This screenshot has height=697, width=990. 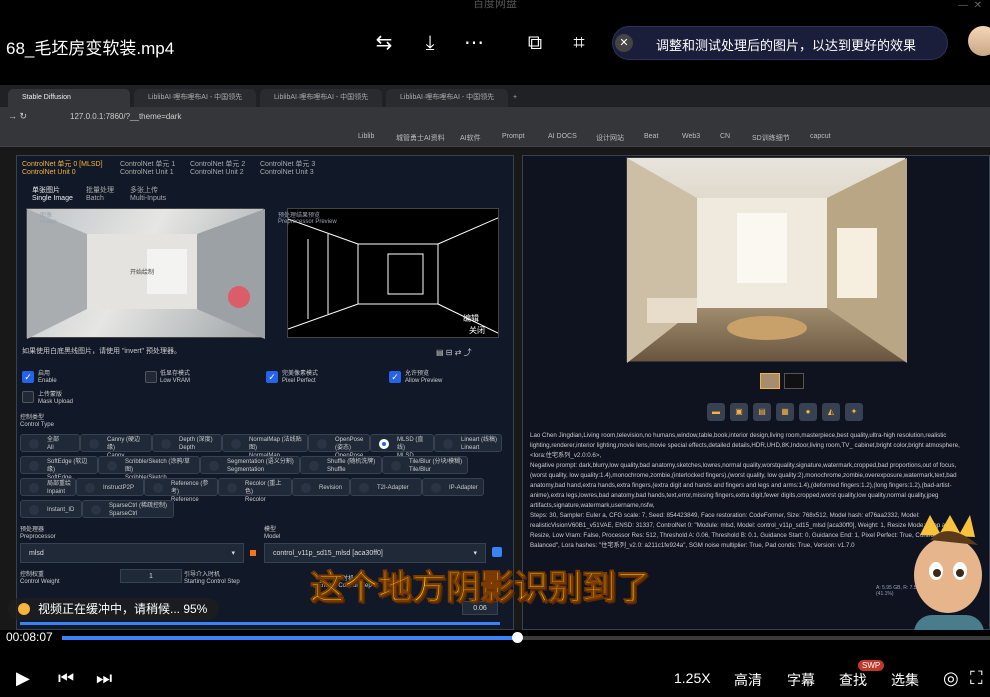 What do you see at coordinates (132, 553) in the screenshot?
I see `preprocessor-select: mlsd ▾` at bounding box center [132, 553].